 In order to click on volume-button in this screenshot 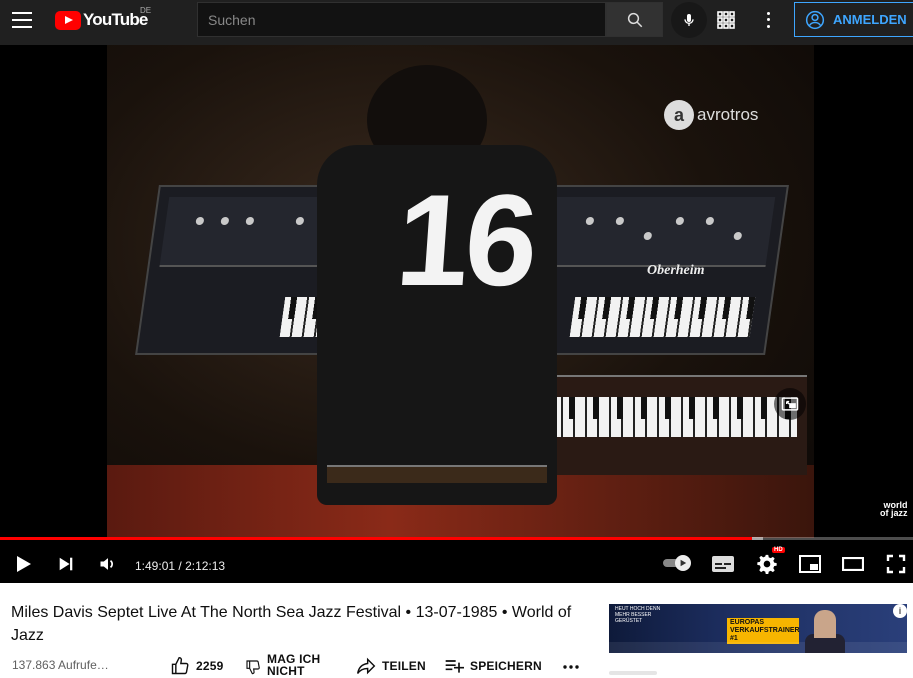, I will do `click(108, 564)`.